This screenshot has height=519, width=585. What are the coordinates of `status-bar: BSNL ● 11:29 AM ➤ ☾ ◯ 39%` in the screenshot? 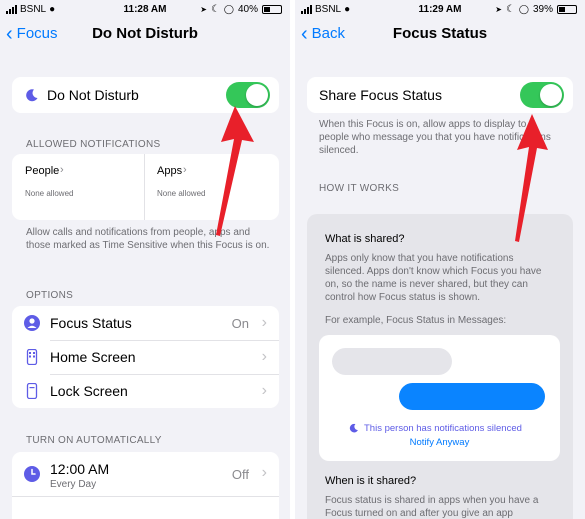 It's located at (440, 9).